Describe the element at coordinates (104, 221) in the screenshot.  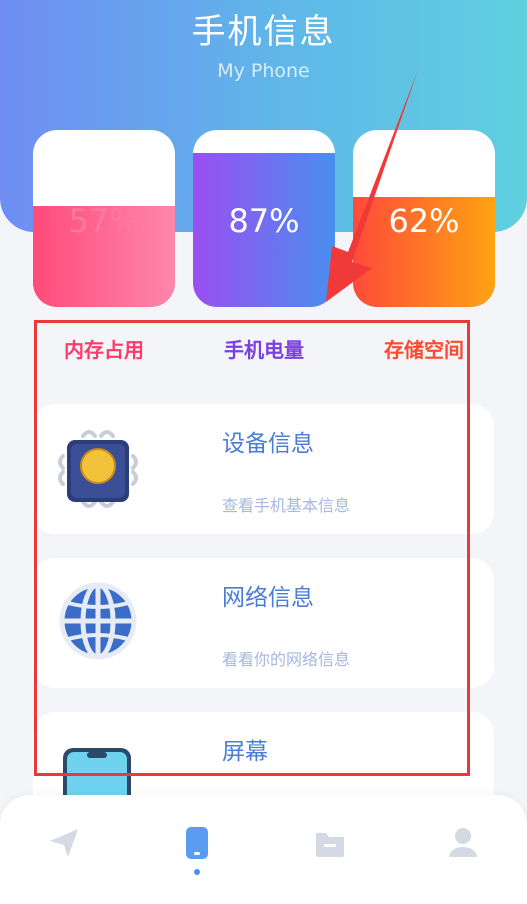
I see `memory-usage-value: 57%` at that location.